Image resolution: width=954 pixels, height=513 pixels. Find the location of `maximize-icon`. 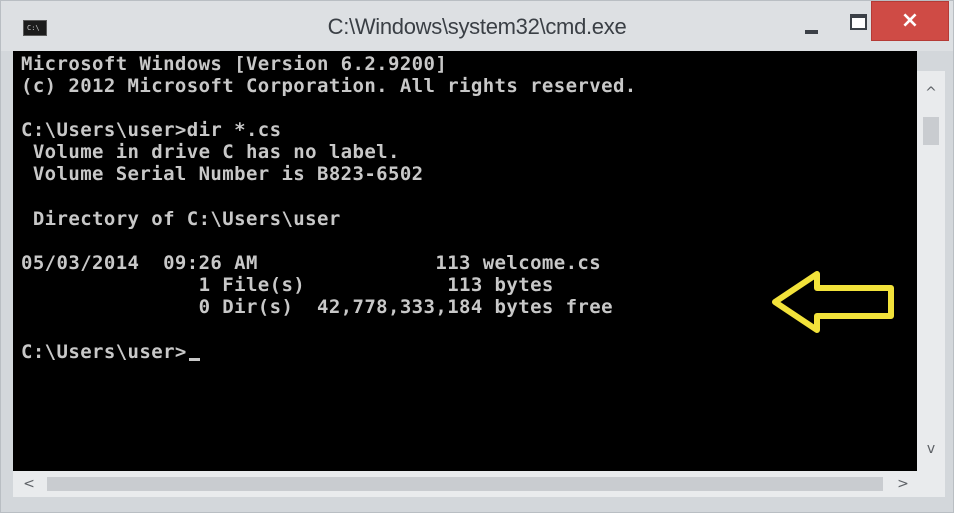

maximize-icon is located at coordinates (858, 22).